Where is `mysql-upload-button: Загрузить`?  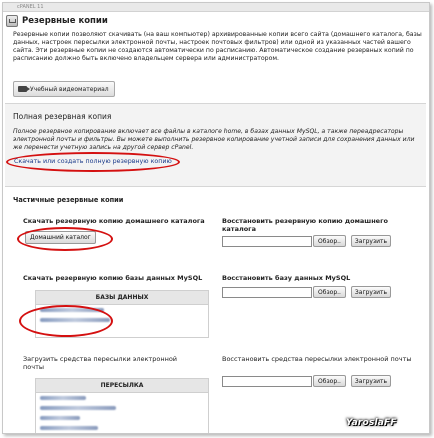 mysql-upload-button: Загрузить is located at coordinates (371, 292).